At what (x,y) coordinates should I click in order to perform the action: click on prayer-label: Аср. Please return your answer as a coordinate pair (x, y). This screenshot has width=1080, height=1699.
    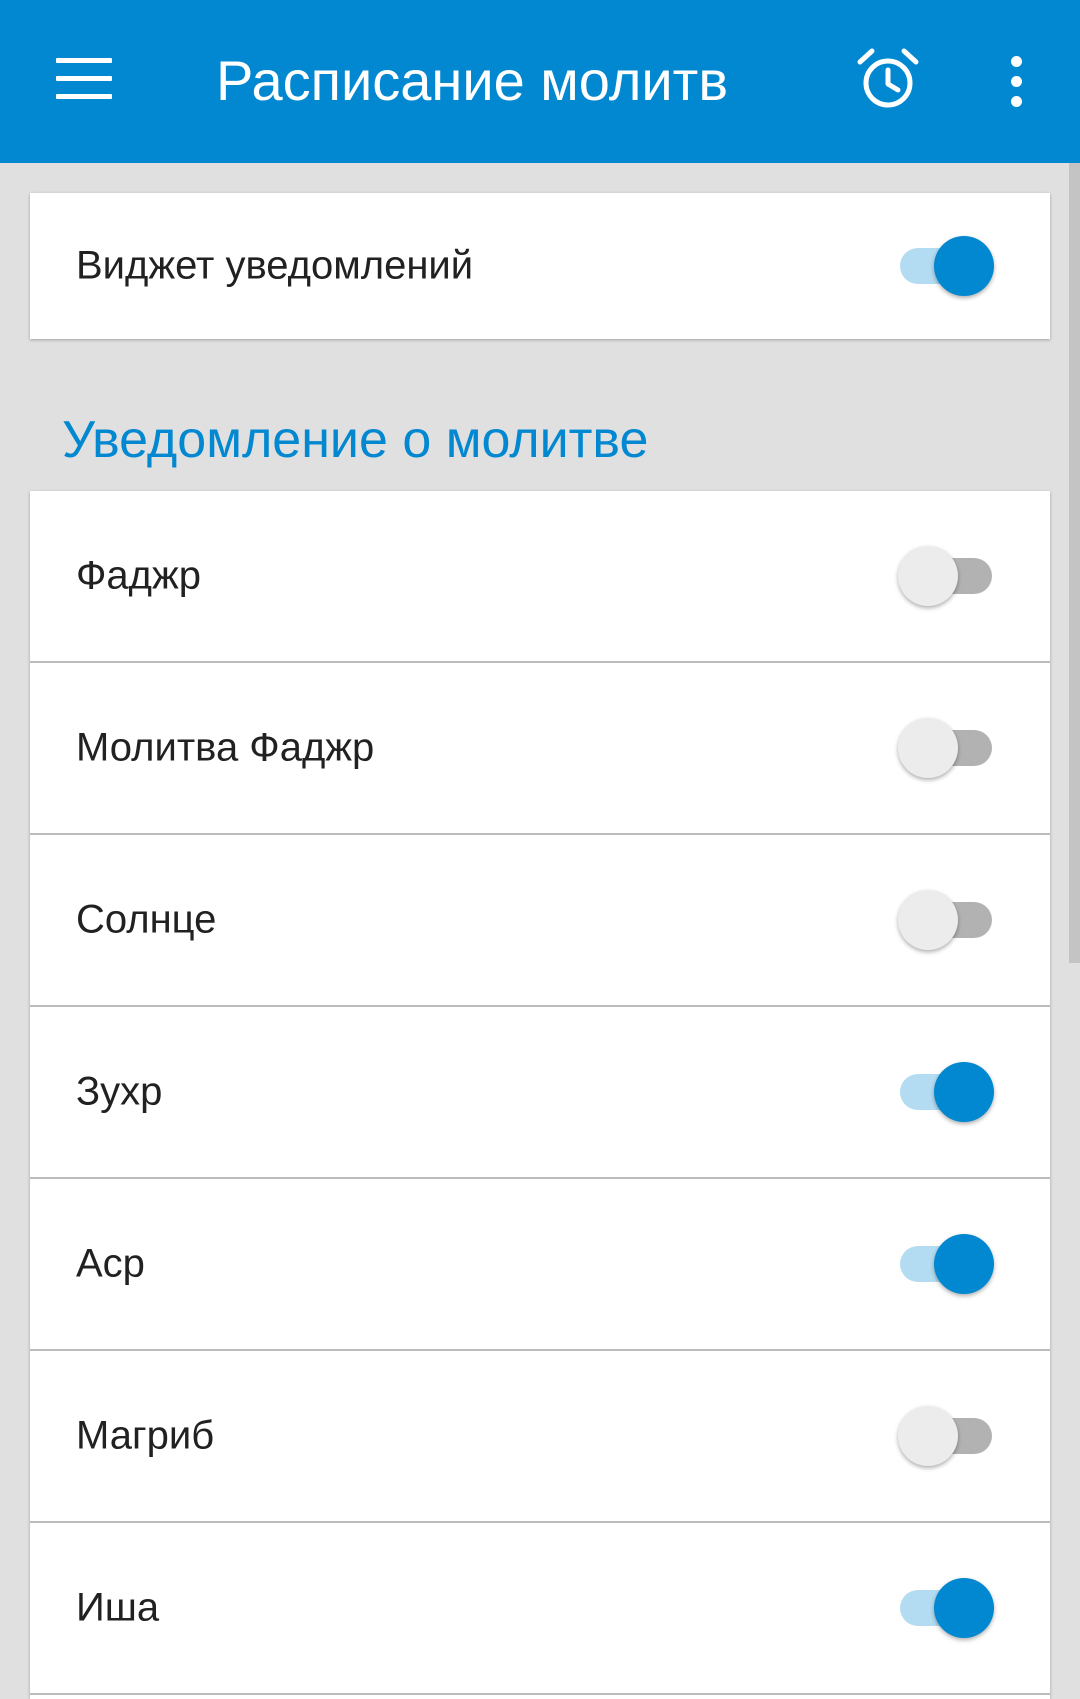
    Looking at the image, I should click on (110, 1263).